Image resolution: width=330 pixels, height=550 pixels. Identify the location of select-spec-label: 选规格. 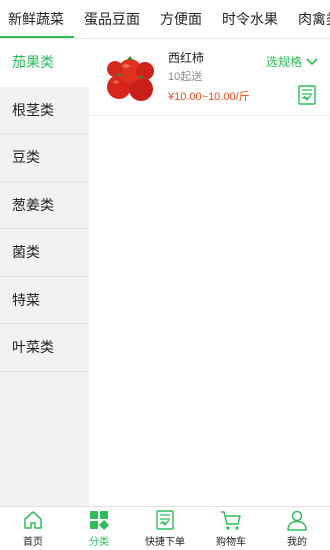
(283, 62).